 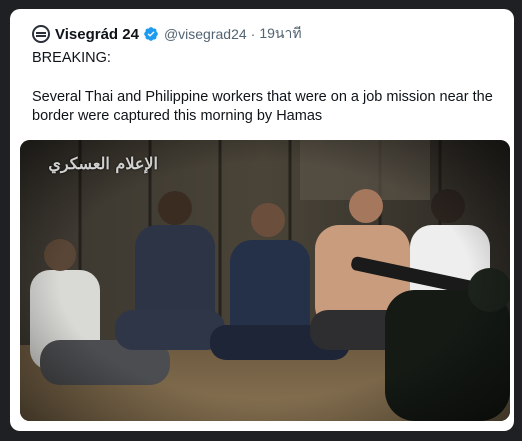 What do you see at coordinates (71, 58) in the screenshot?
I see `tweet-text-line-1: BREAKING:` at bounding box center [71, 58].